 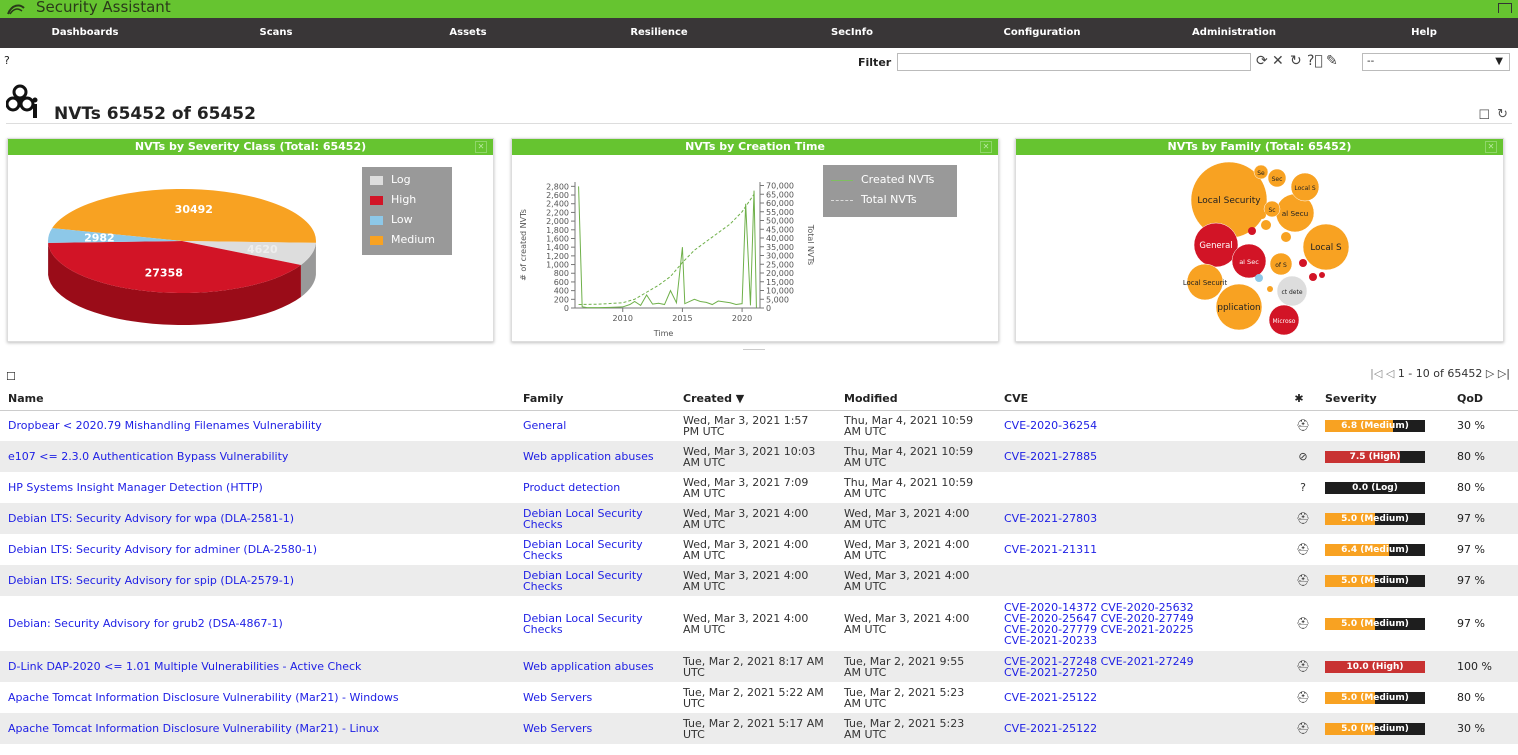 I want to click on family-bubble-small, so click(x=1266, y=225).